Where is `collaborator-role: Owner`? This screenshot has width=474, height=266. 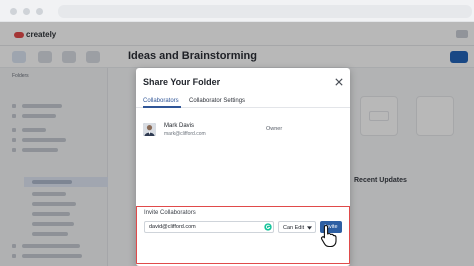 collaborator-role: Owner is located at coordinates (274, 129).